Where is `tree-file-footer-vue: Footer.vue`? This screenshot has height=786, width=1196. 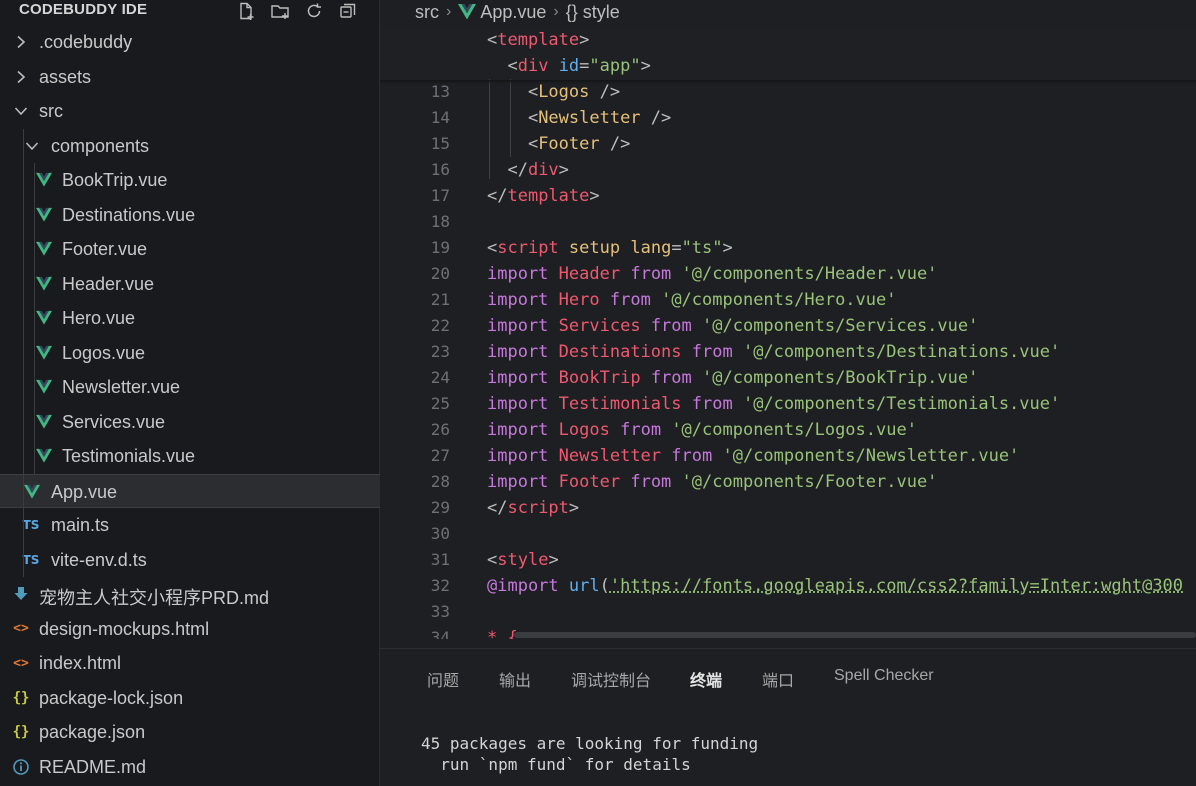
tree-file-footer-vue: Footer.vue is located at coordinates (190, 249).